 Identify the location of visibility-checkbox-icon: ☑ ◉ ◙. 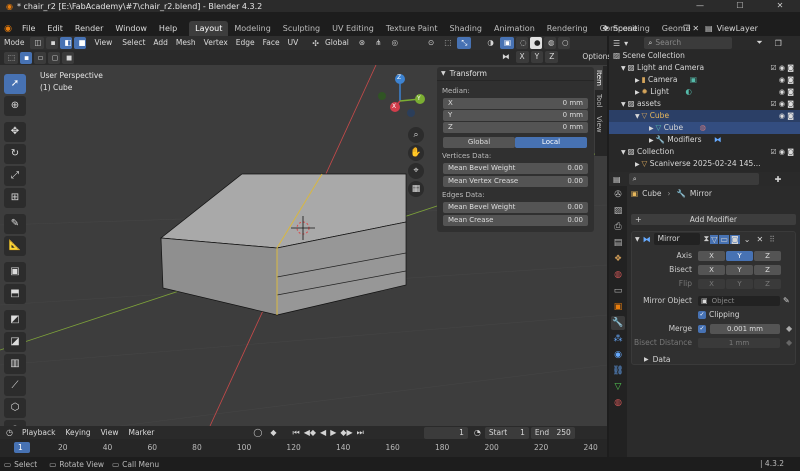
(782, 152).